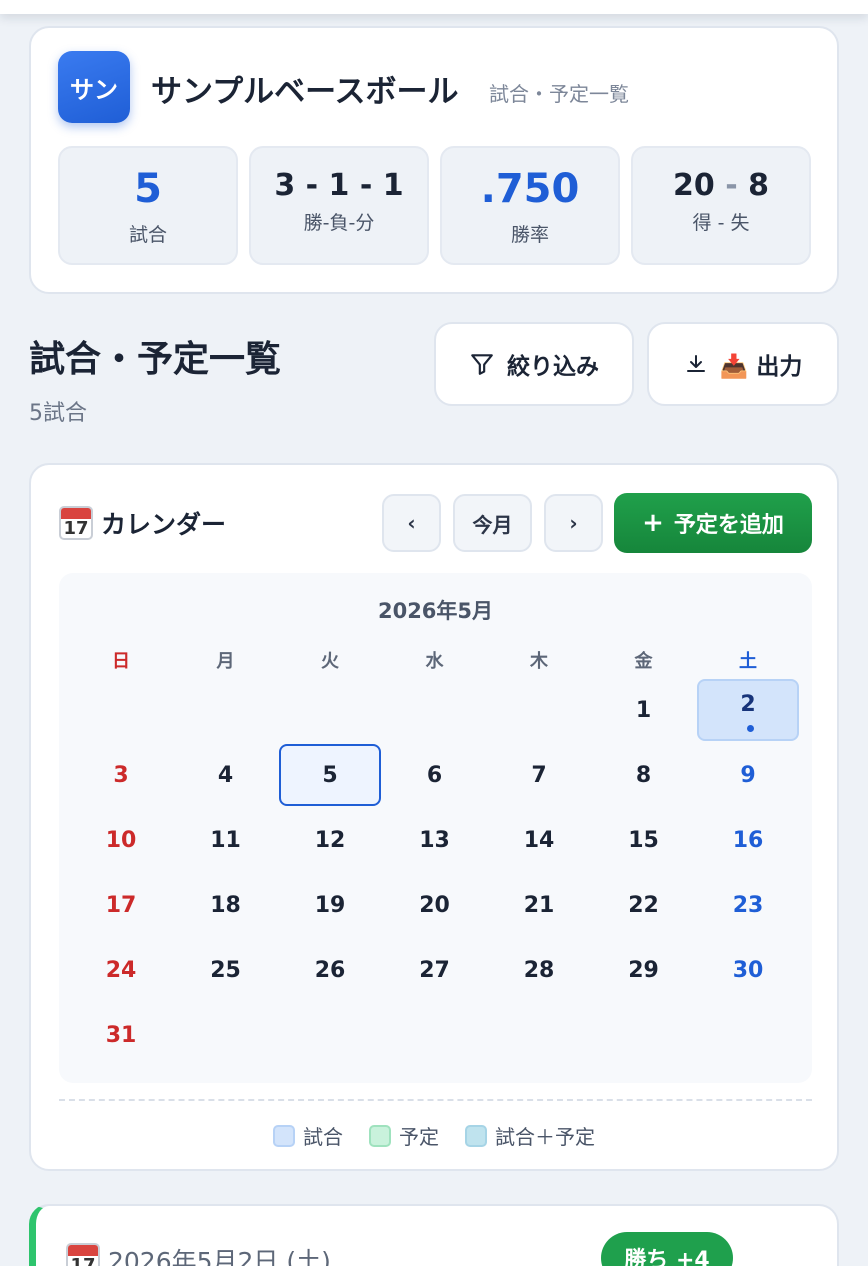 Image resolution: width=868 pixels, height=1266 pixels. Describe the element at coordinates (58, 413) in the screenshot. I see `game-count: 5試合` at that location.